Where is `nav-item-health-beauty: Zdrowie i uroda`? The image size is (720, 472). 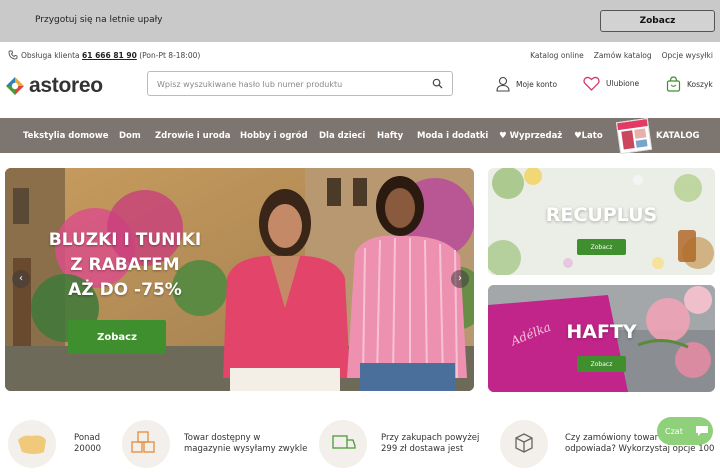
nav-item-health-beauty: Zdrowie i uroda is located at coordinates (193, 135).